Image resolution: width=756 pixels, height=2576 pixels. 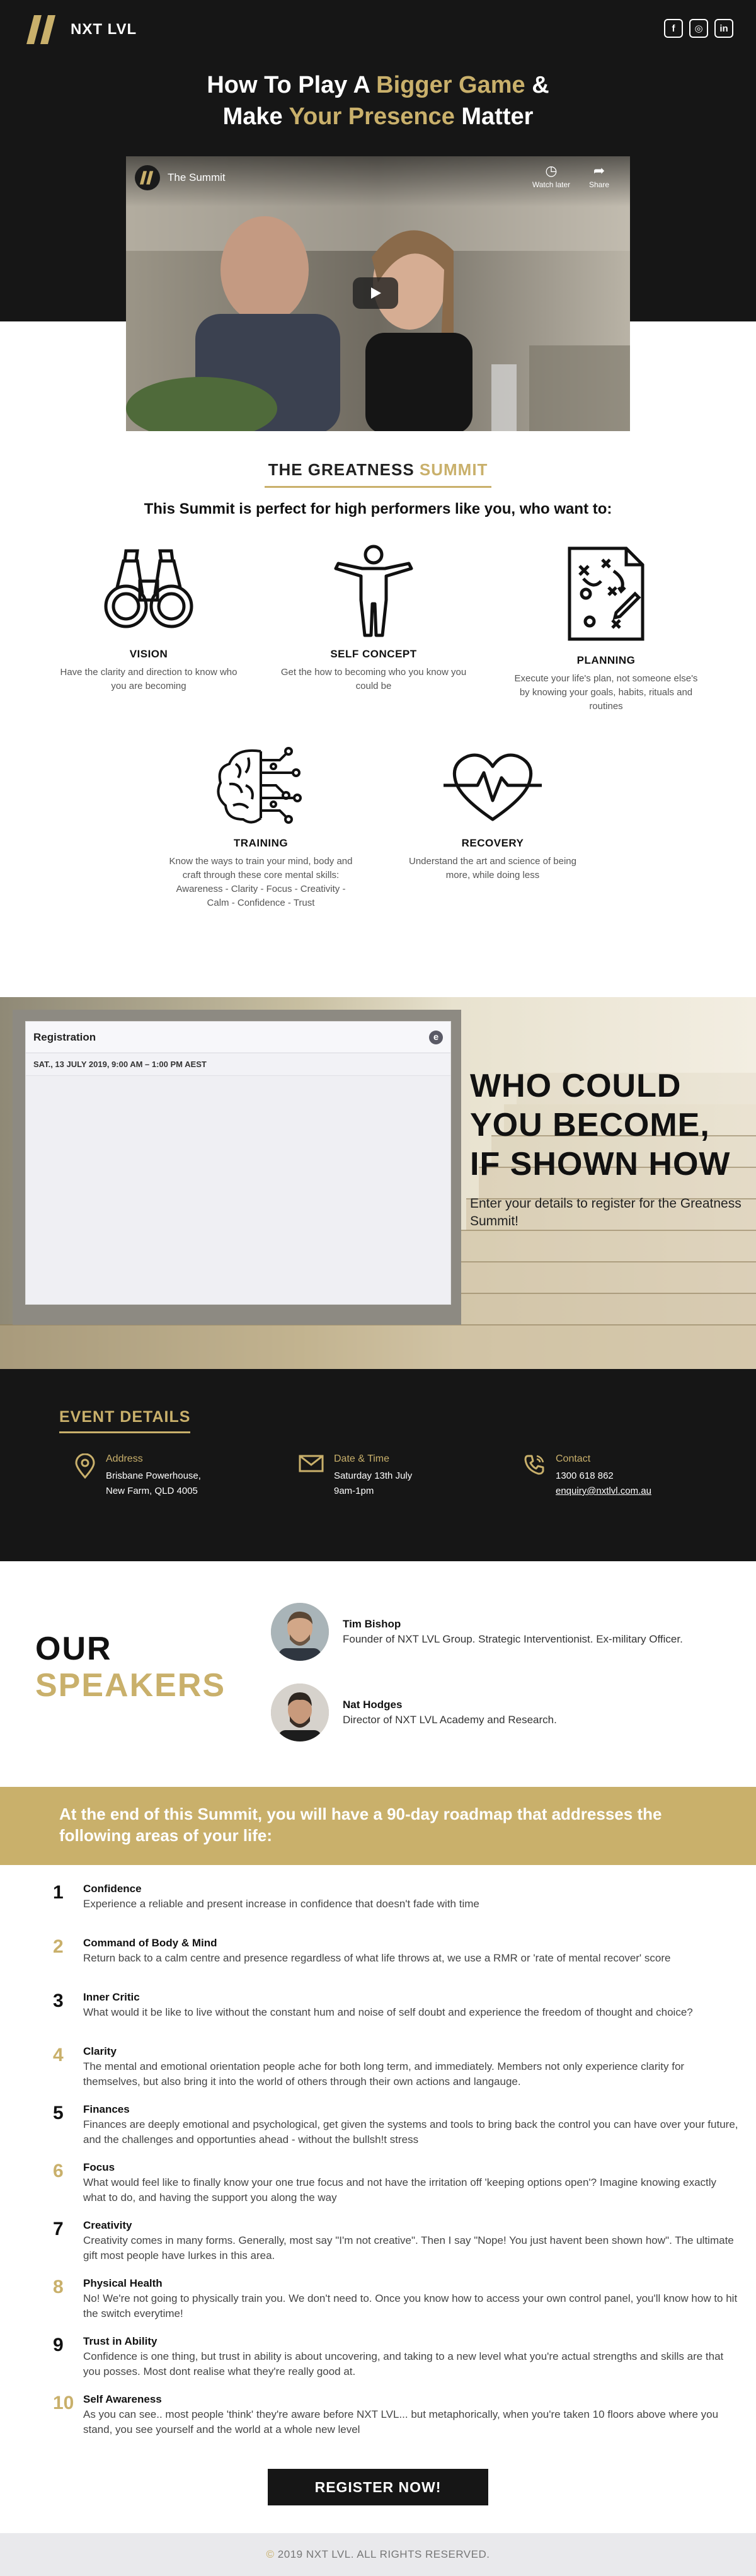 What do you see at coordinates (599, 170) in the screenshot?
I see `share-icon: ➦` at bounding box center [599, 170].